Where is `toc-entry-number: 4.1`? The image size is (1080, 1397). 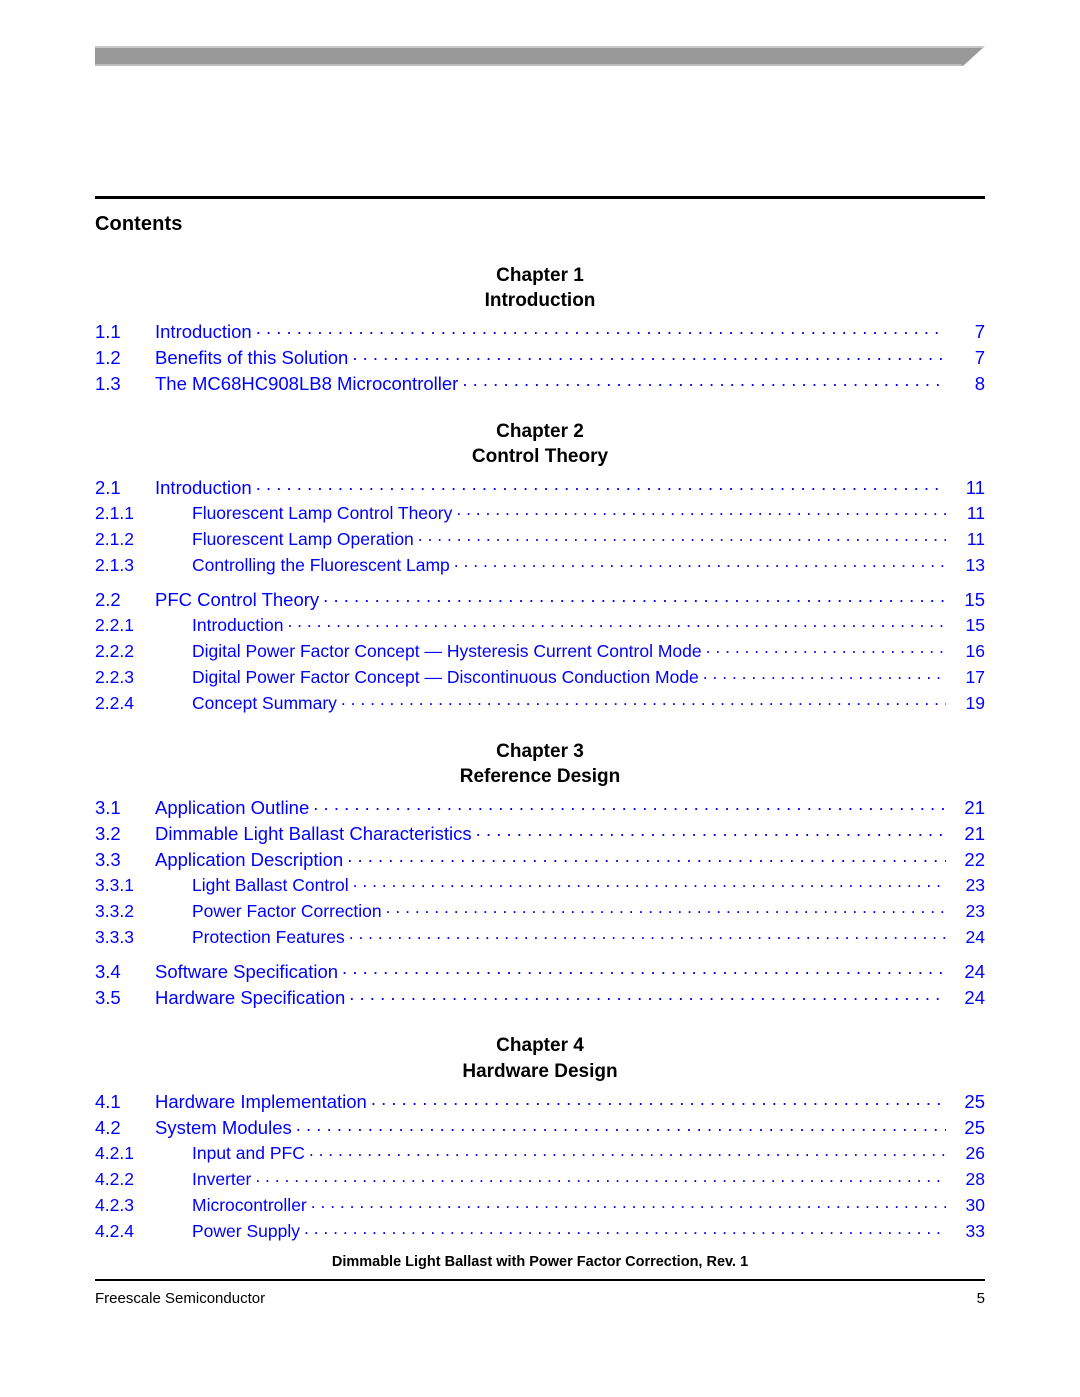 toc-entry-number: 4.1 is located at coordinates (108, 1102).